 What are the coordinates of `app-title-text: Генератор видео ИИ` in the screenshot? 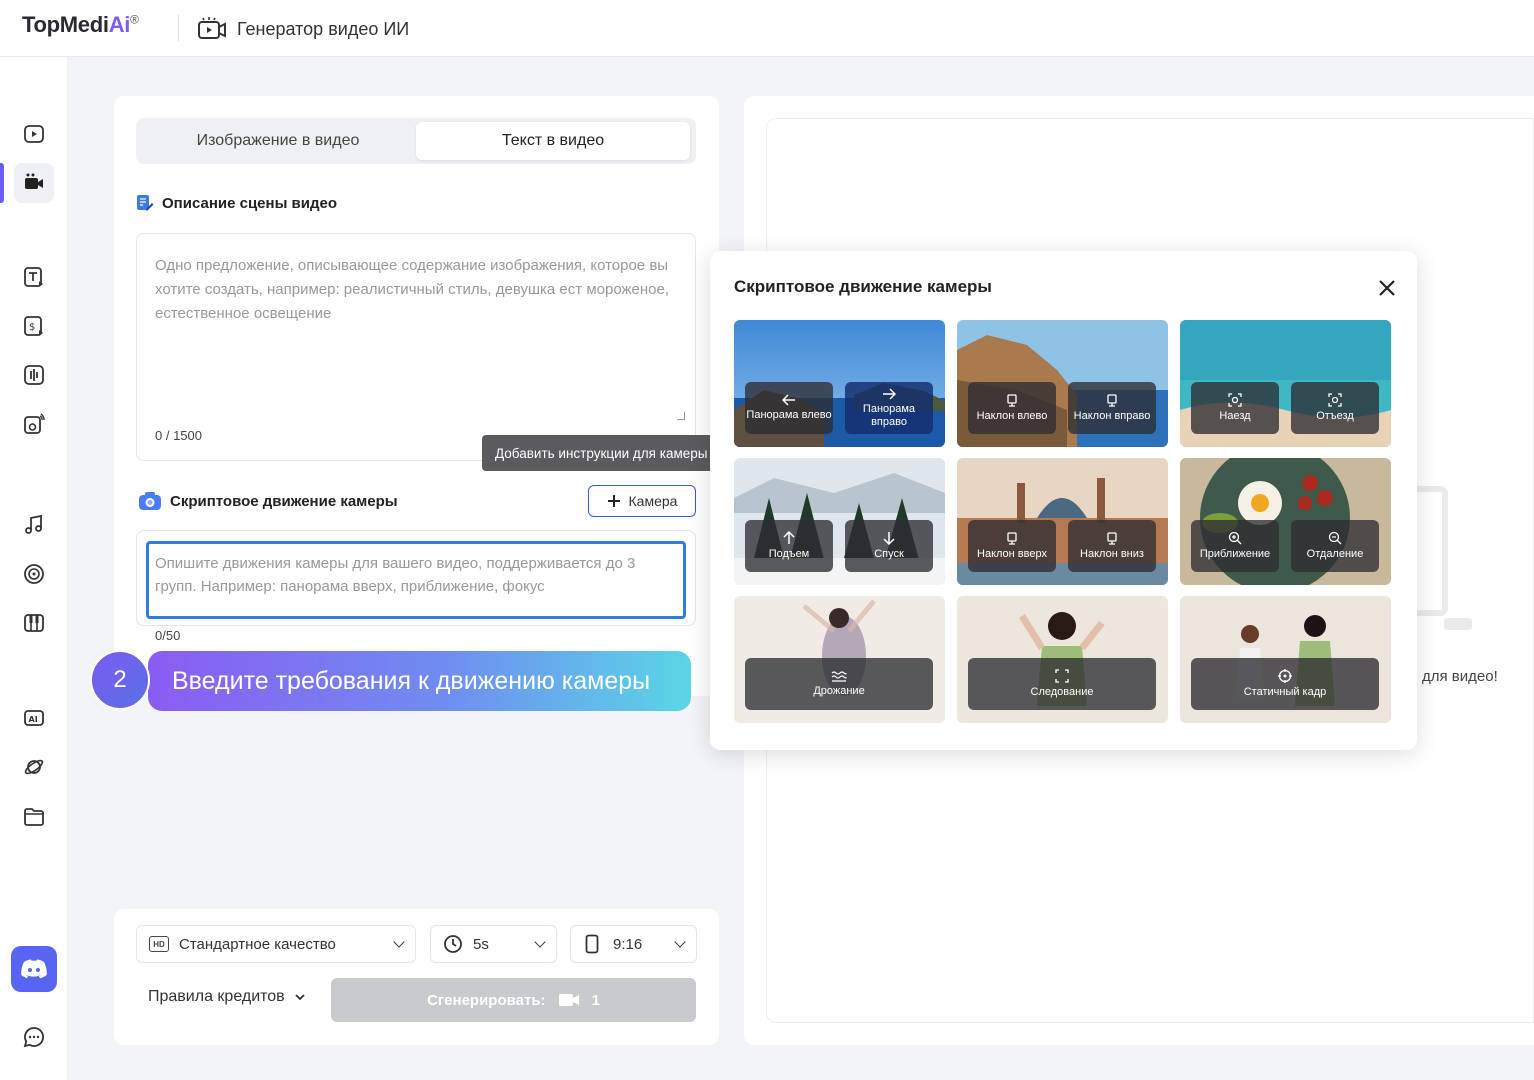 It's located at (323, 28).